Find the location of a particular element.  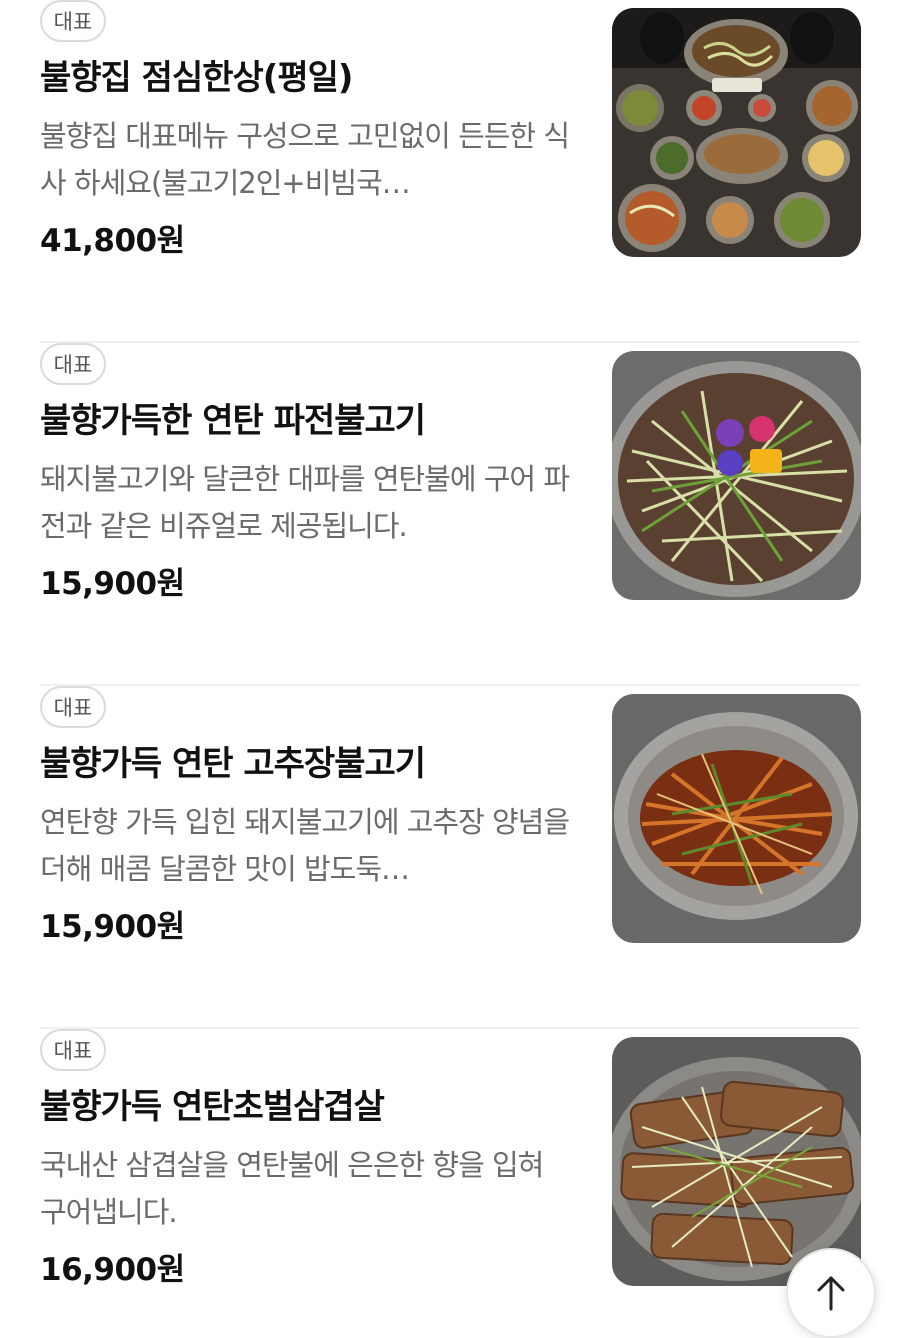

menu-item-name: 불향가득 연탄초벌삼겹살 is located at coordinates (212, 1107).